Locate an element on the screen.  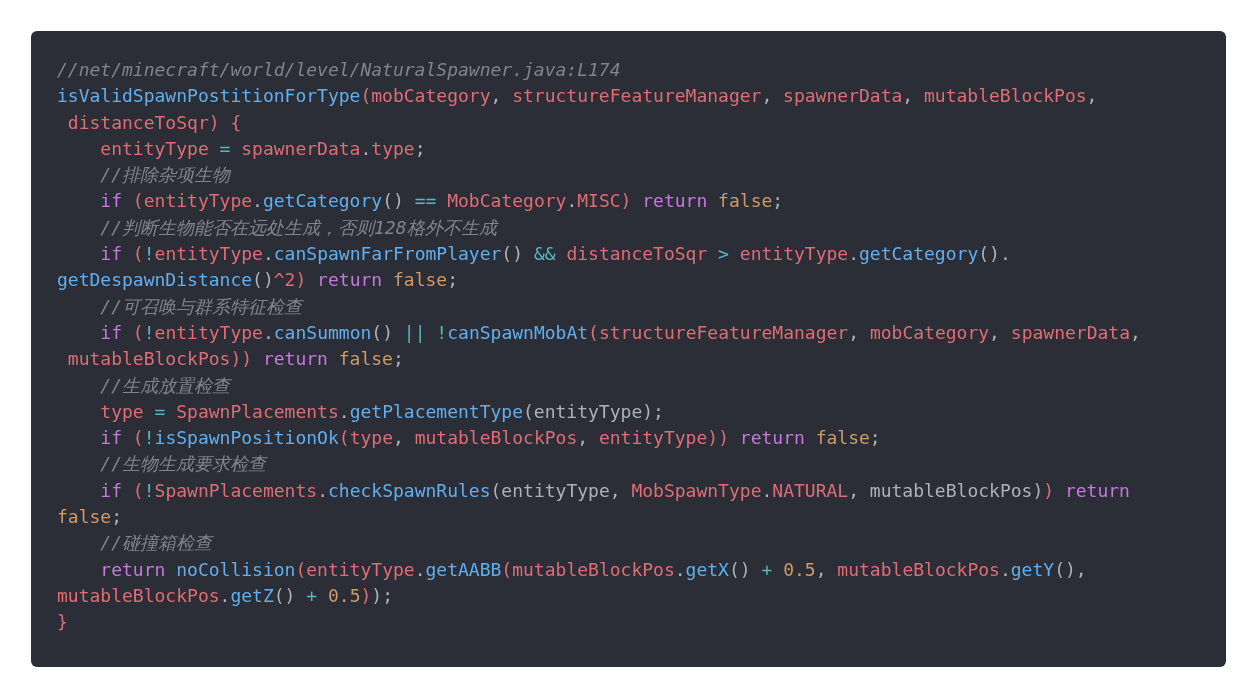
code-line: if (!isSpawnPositionOk(type, mutableBlockPos, entityType)) return false; is located at coordinates (490, 438).